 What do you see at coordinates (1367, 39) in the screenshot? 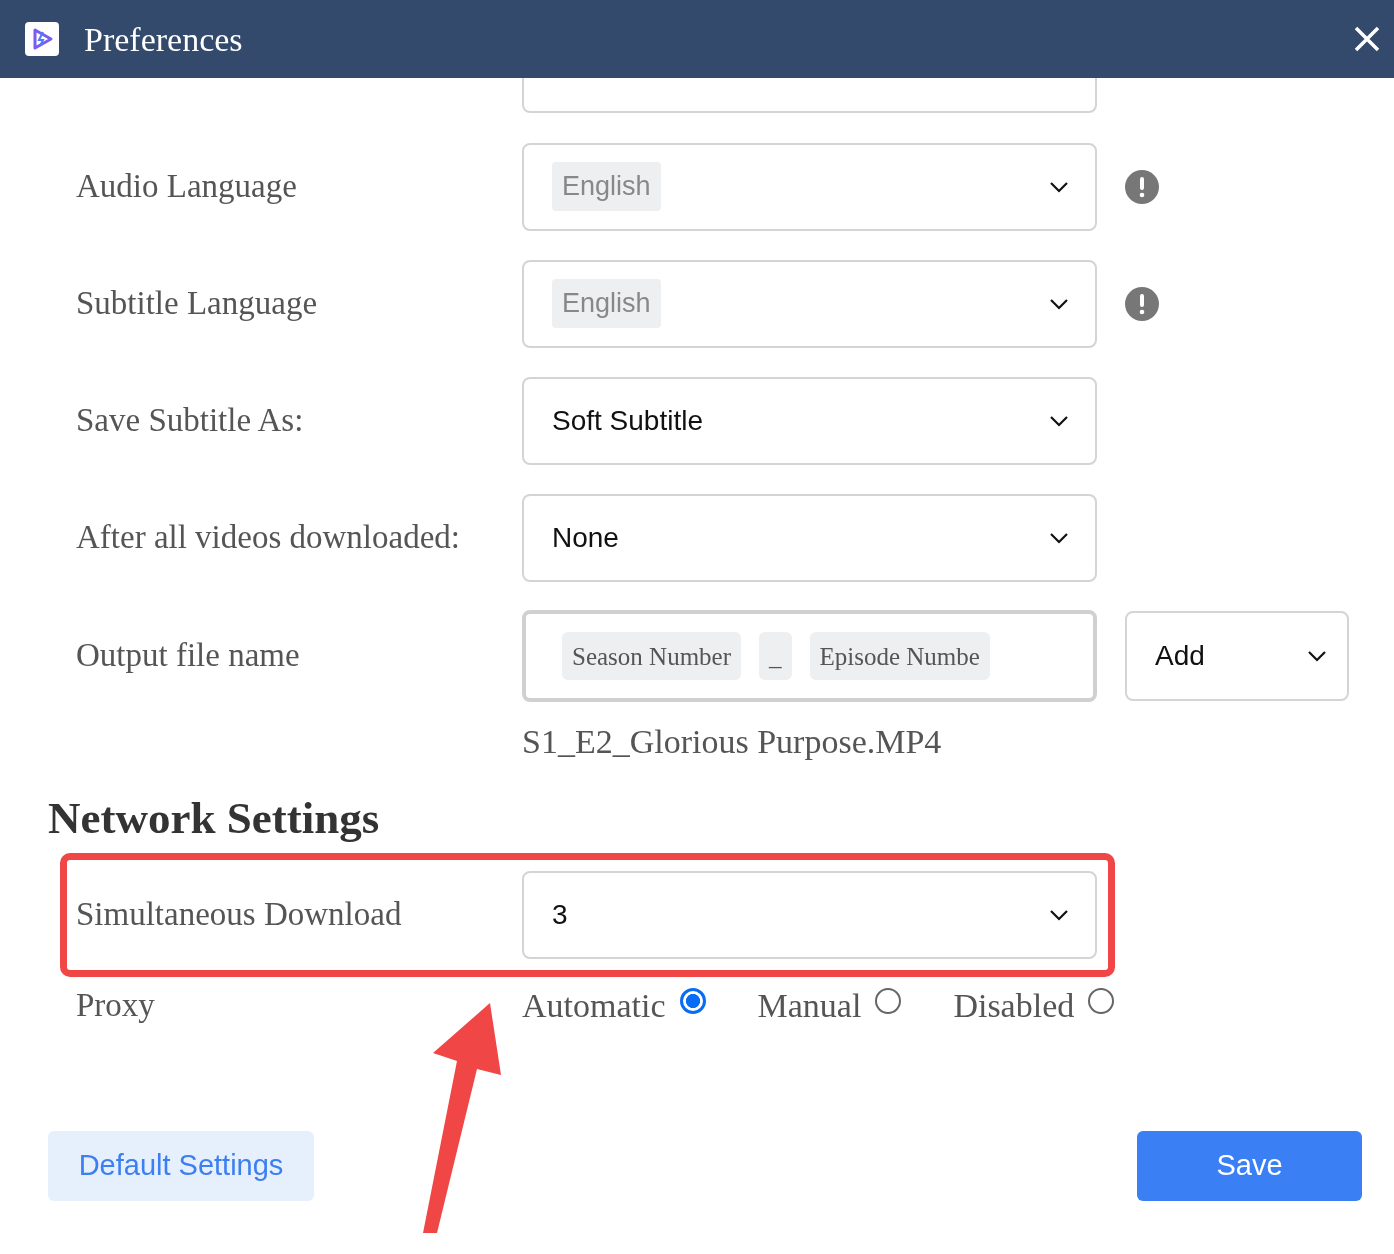
I see `close-icon` at bounding box center [1367, 39].